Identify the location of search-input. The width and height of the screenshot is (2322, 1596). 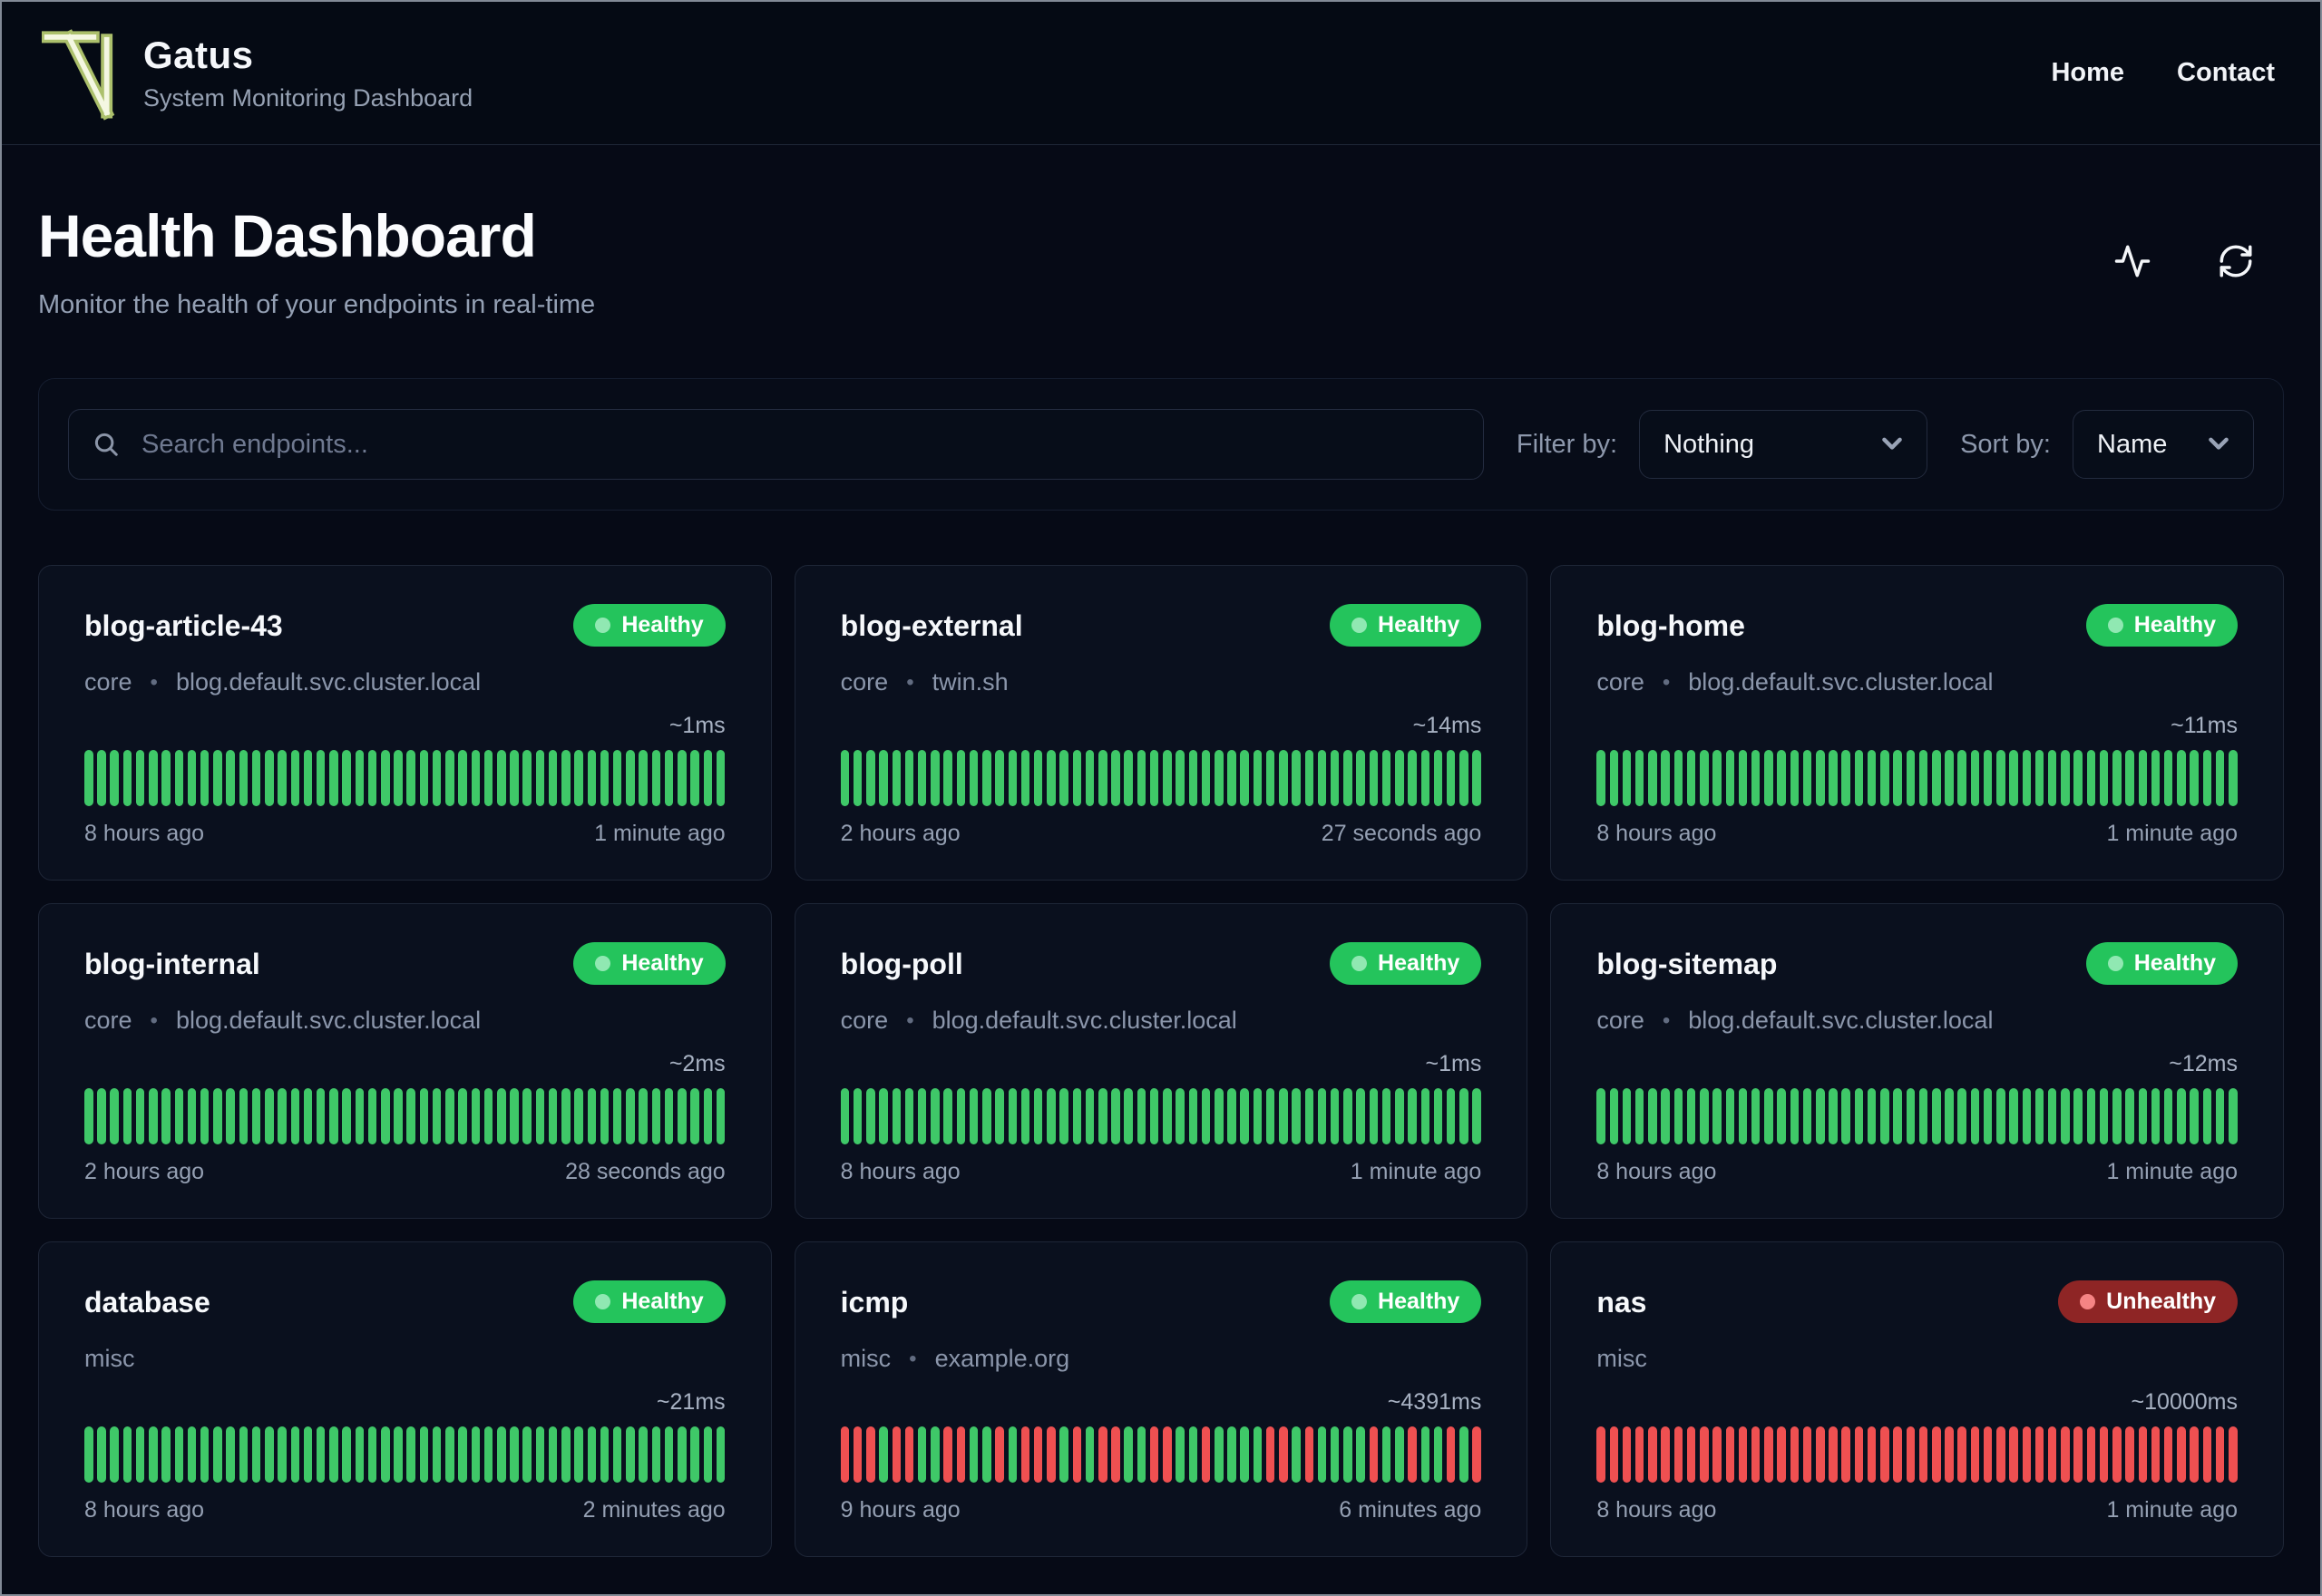
(799, 444).